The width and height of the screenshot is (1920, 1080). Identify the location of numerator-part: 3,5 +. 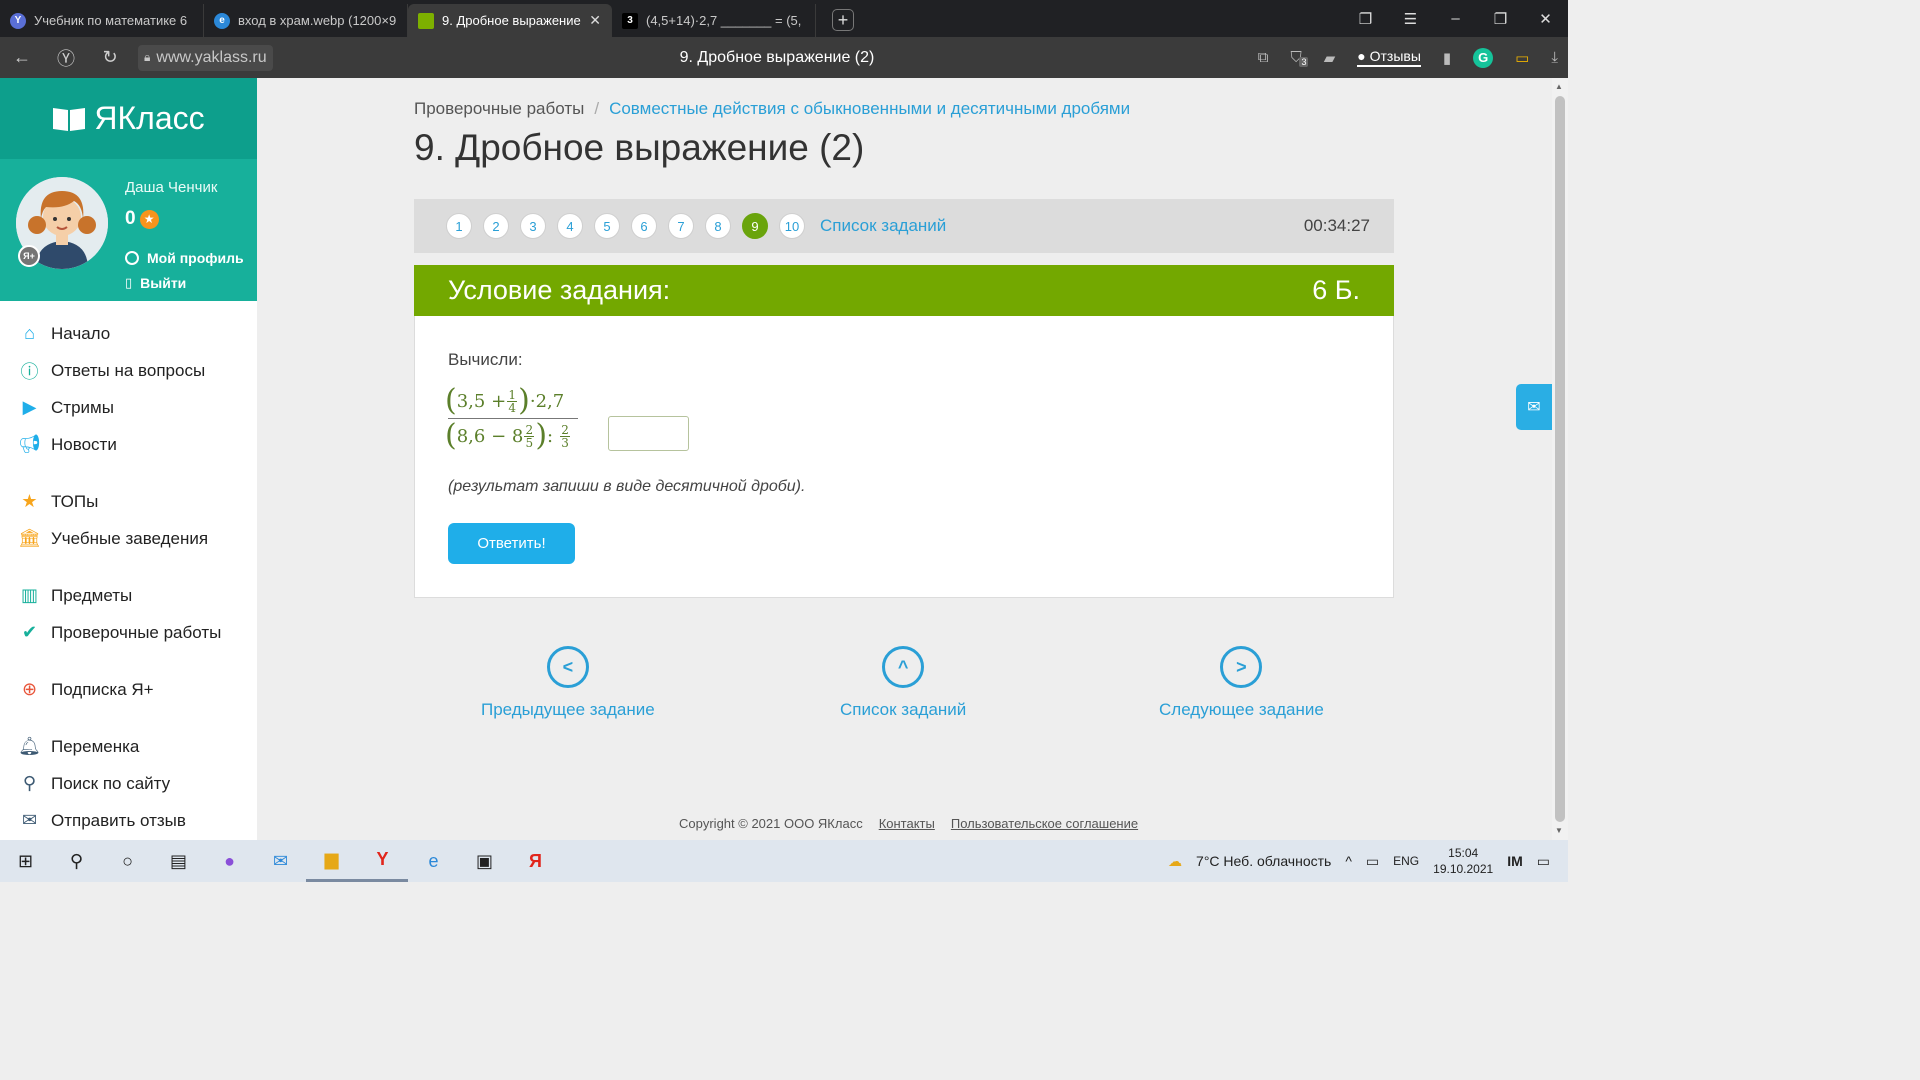
(481, 401).